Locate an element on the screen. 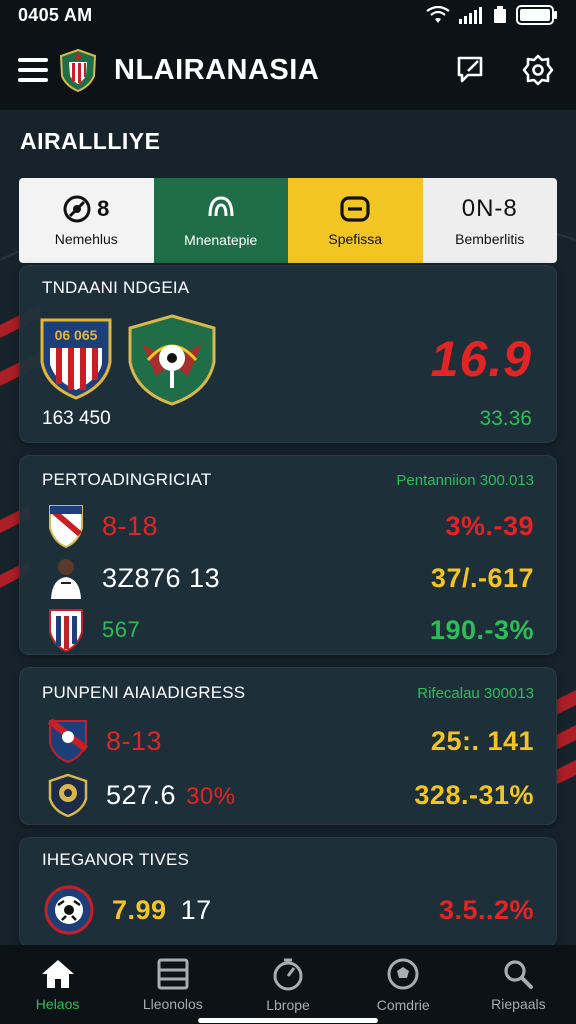 The width and height of the screenshot is (576, 1024). tab-spefissa: Spefissa is located at coordinates (355, 220).